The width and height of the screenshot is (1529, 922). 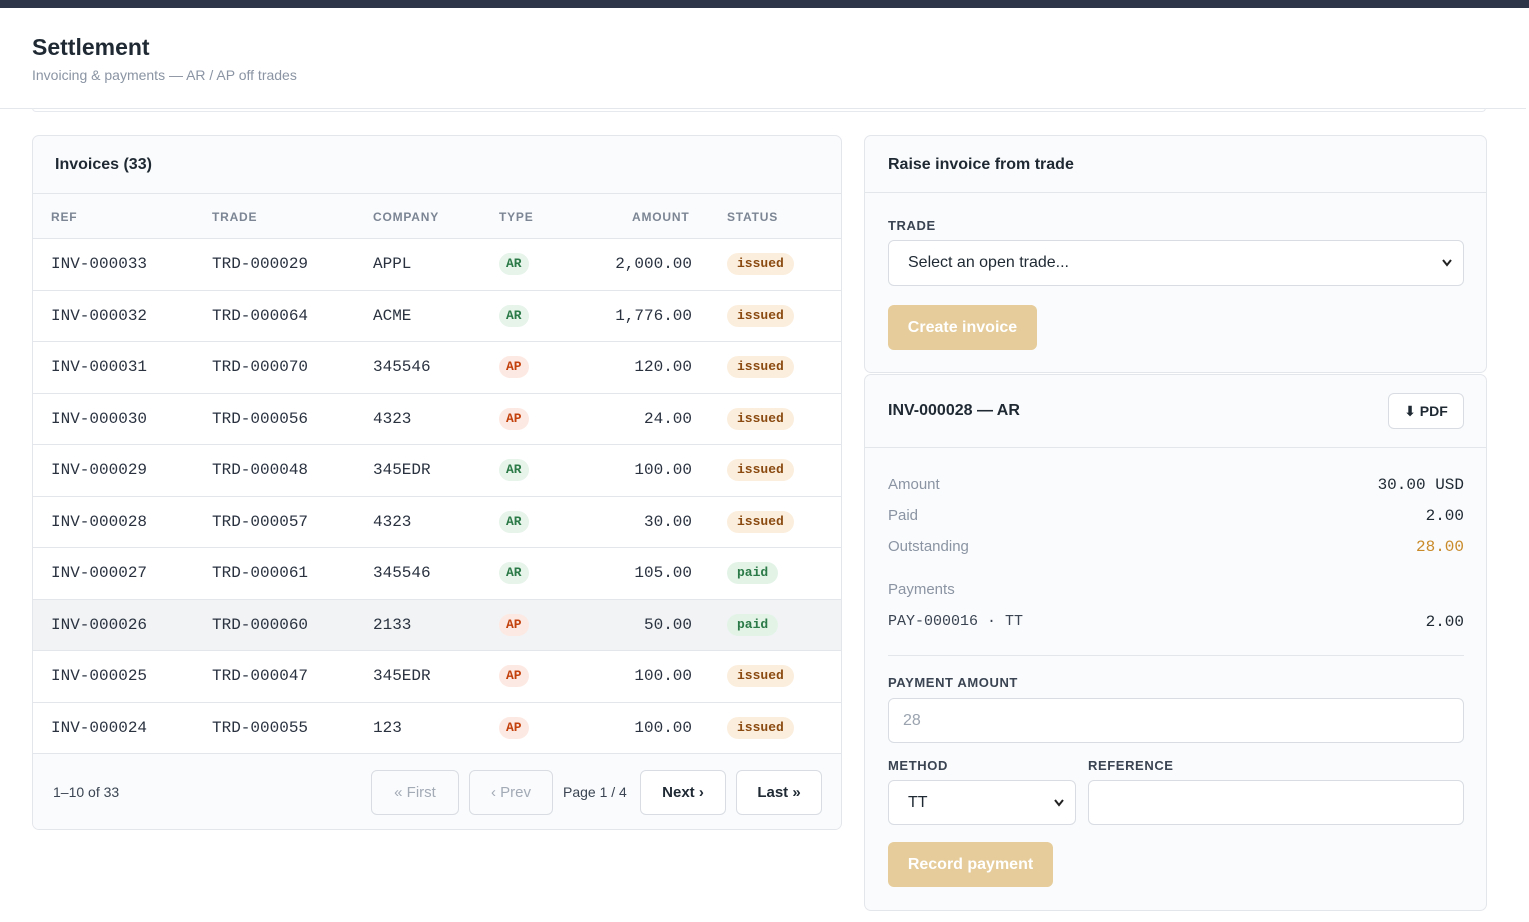 I want to click on raise-invoice-title: Raise invoice from trade, so click(x=981, y=164).